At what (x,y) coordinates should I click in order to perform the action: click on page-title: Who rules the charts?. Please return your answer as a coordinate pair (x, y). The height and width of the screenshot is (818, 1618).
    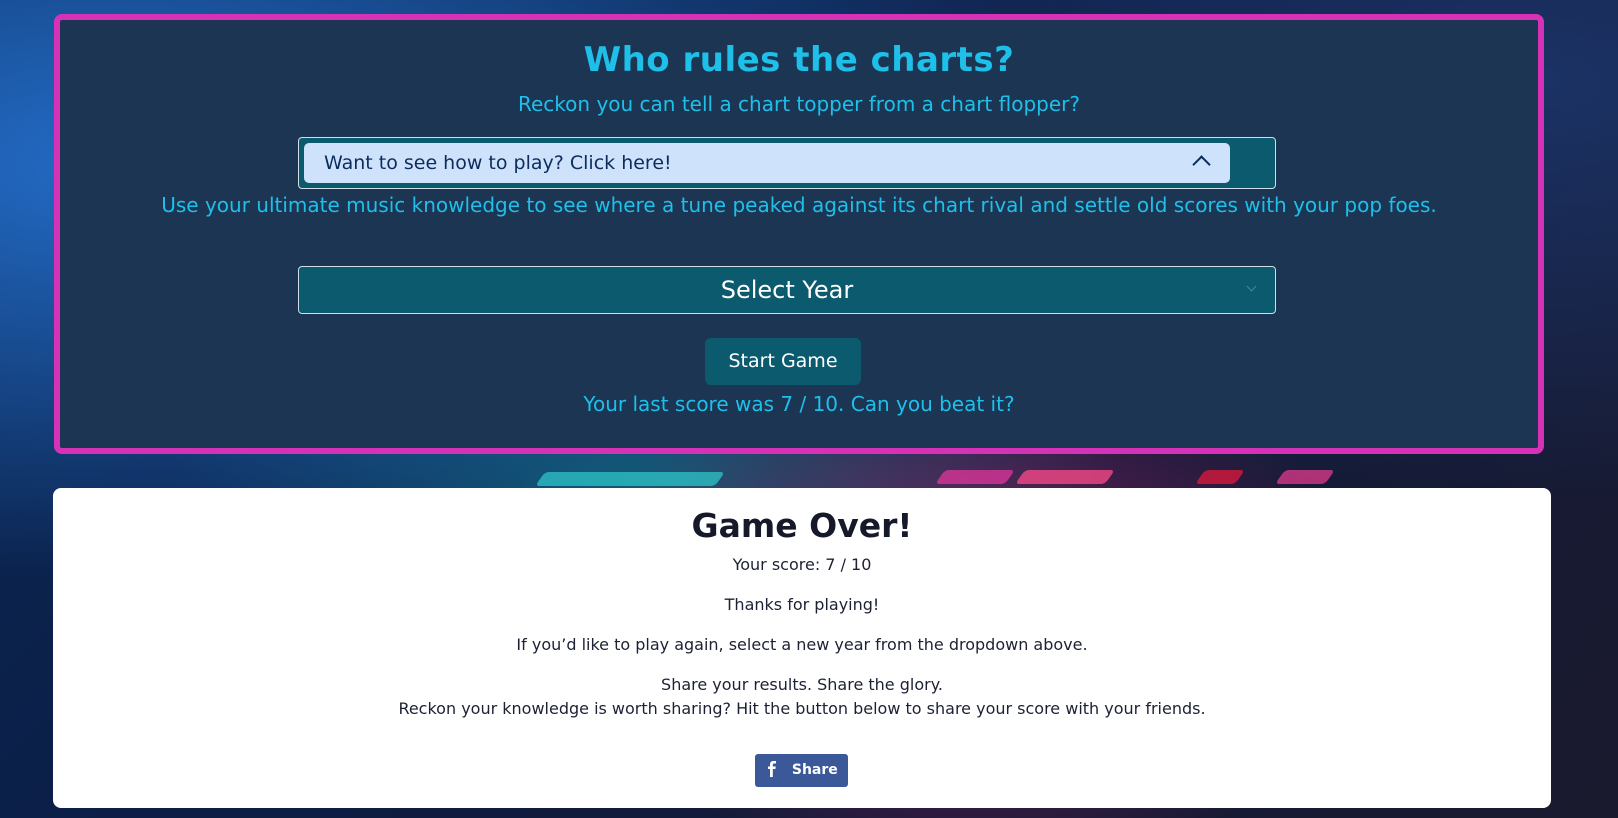
    Looking at the image, I should click on (799, 60).